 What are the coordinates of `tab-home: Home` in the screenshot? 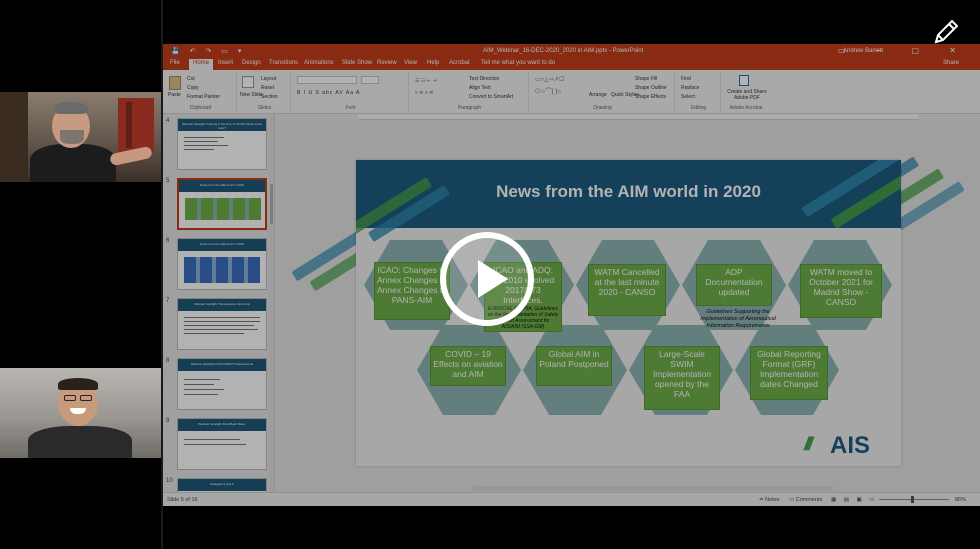 It's located at (201, 64).